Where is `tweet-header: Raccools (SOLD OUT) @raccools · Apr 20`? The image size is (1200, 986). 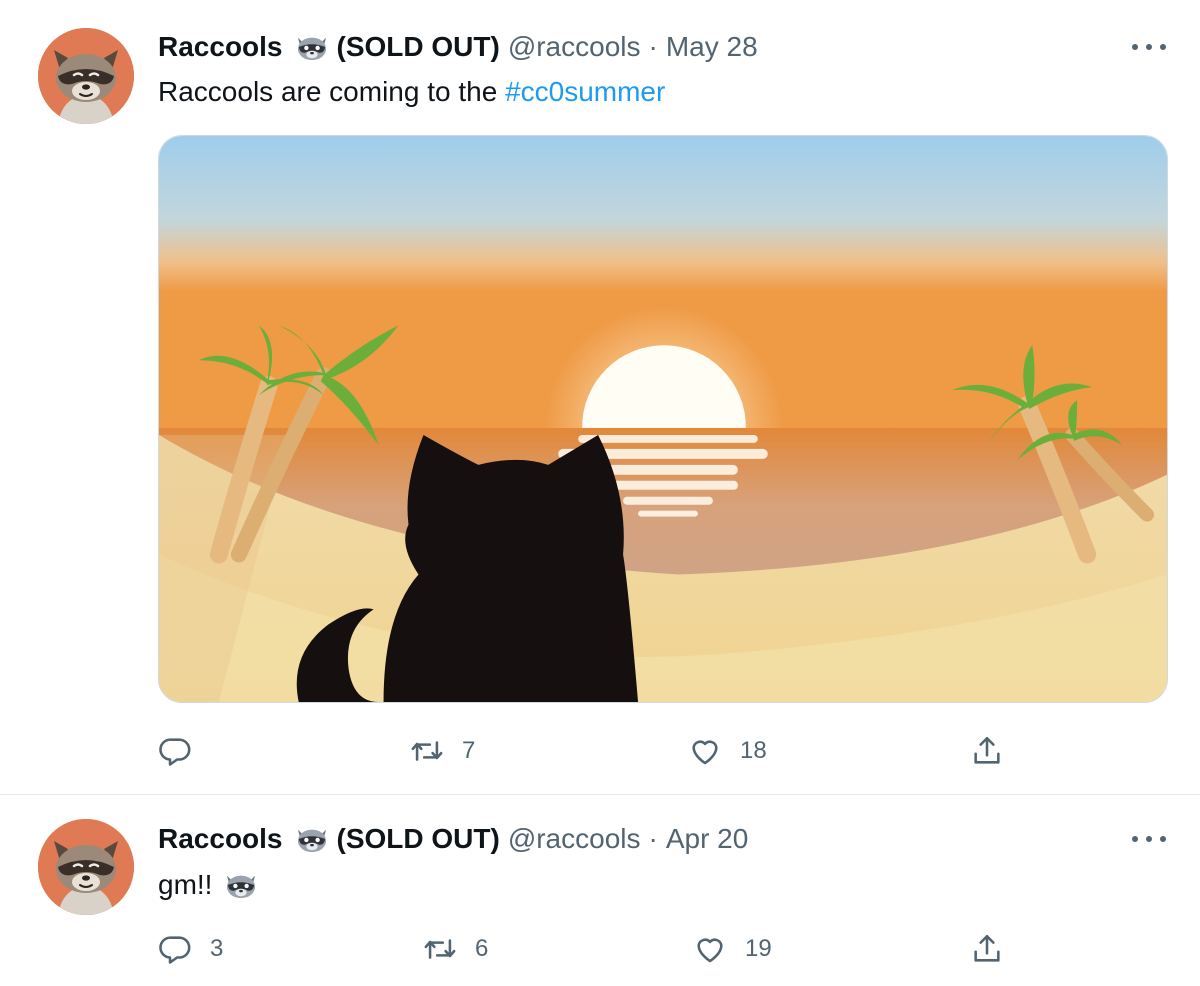
tweet-header: Raccools (SOLD OUT) @raccools · Apr 20 is located at coordinates (453, 839).